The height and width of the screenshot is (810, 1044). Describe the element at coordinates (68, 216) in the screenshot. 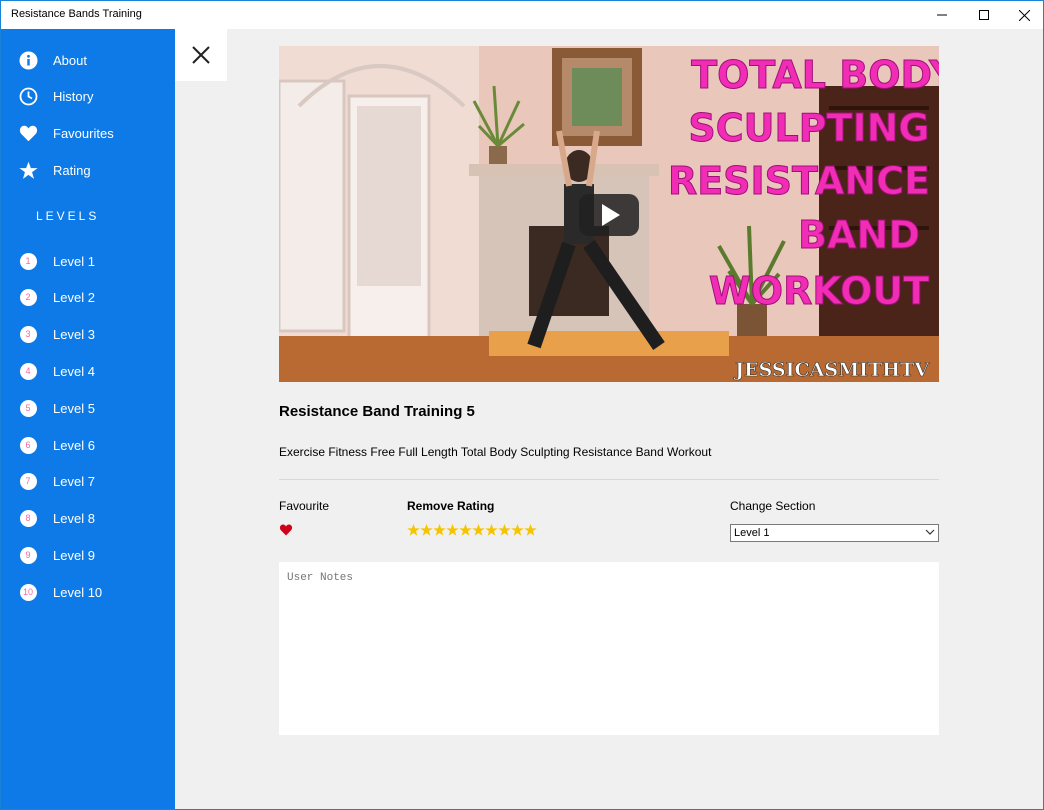

I see `levels-heading: LEVELS` at that location.